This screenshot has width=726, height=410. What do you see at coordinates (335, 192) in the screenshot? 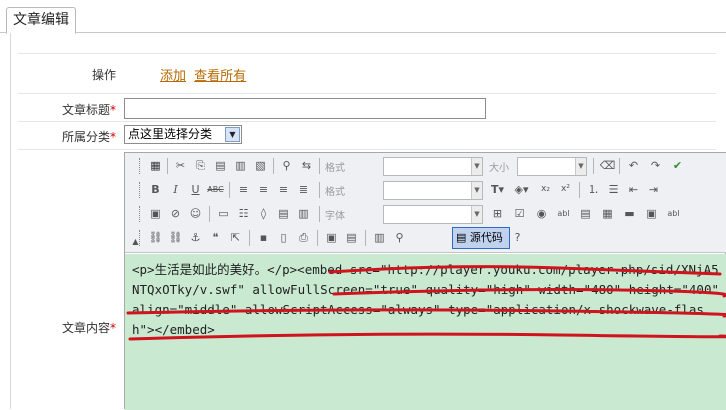
I see `format-label-2: 格式` at bounding box center [335, 192].